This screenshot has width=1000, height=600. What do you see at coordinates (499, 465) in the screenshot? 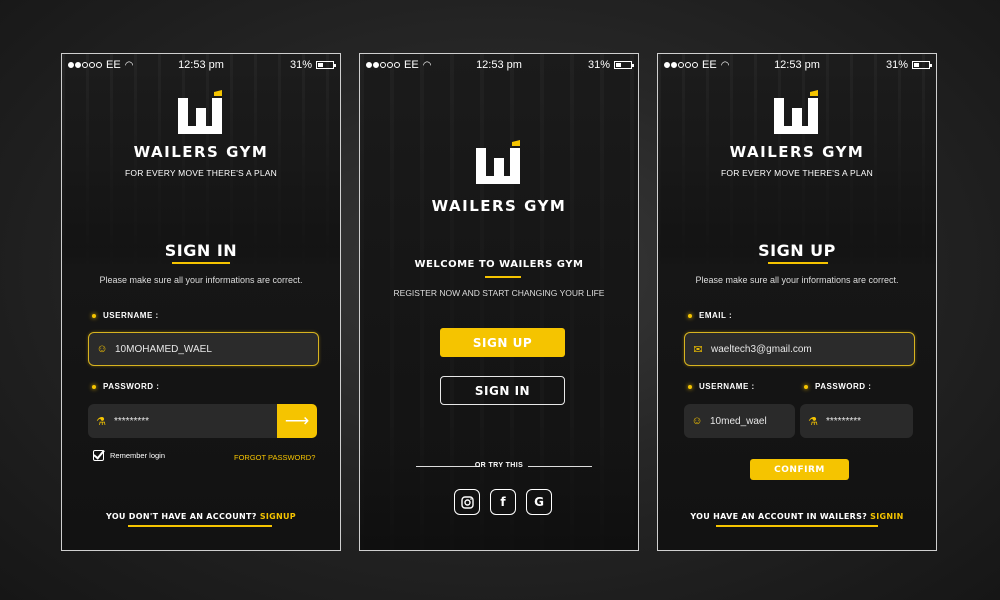
I see `or-text: OR TRY THIS` at bounding box center [499, 465].